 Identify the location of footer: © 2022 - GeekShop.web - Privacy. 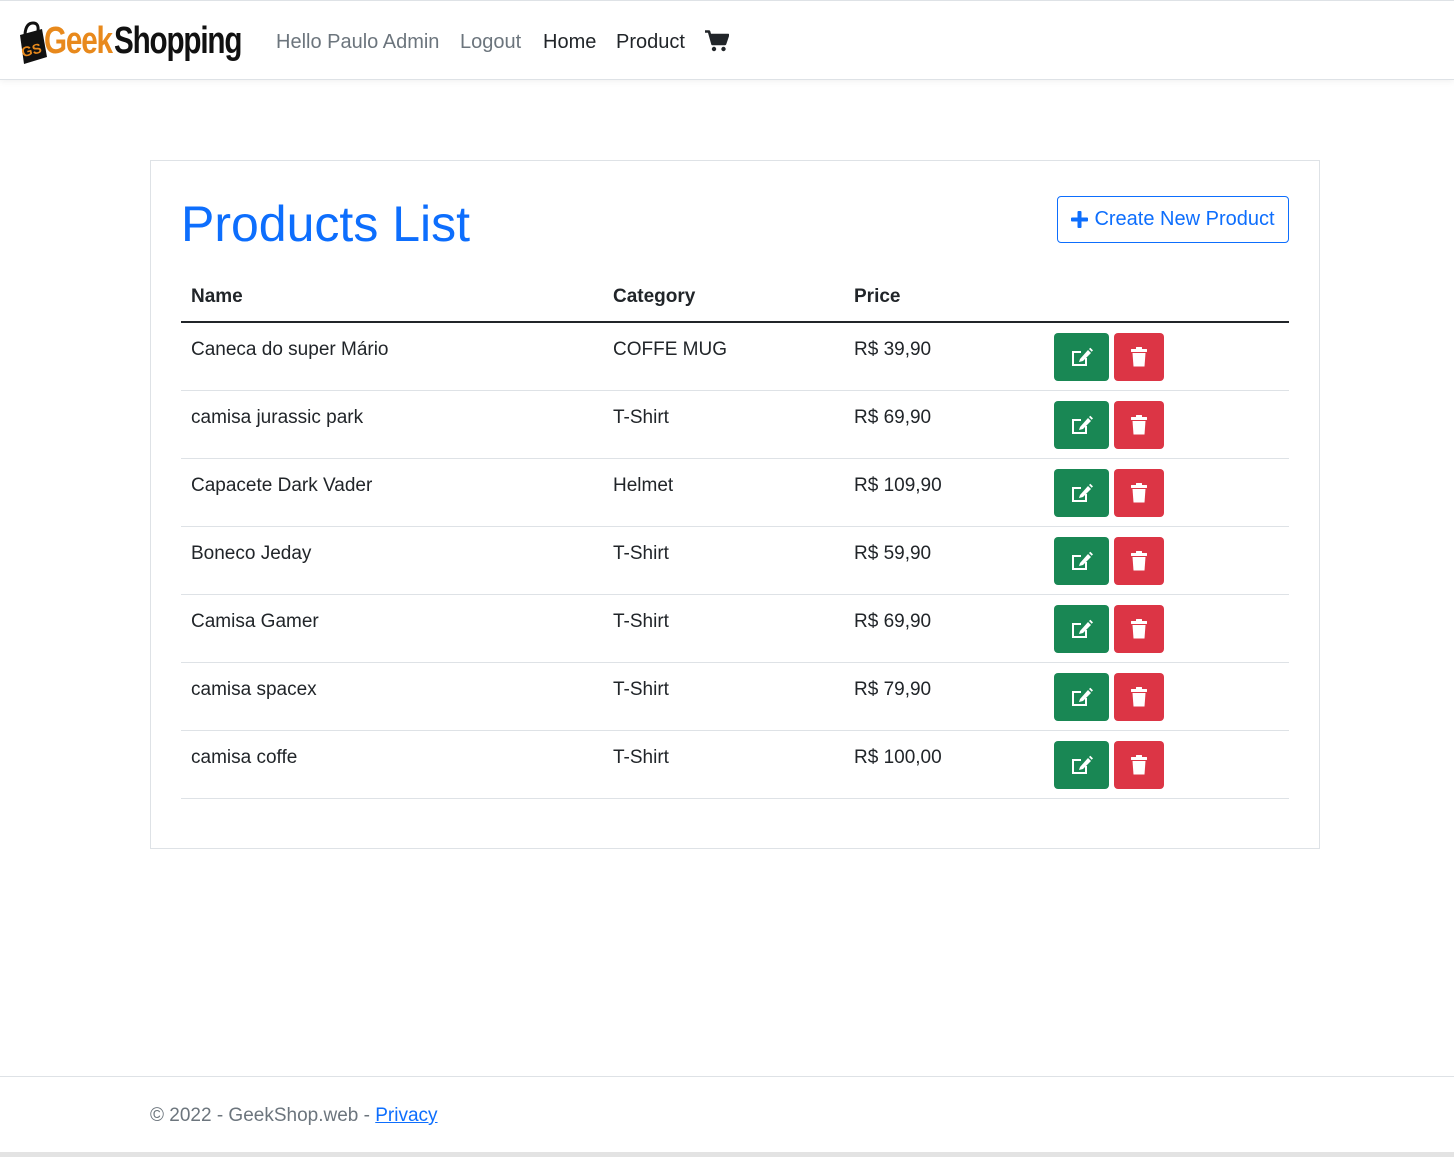
(727, 1114).